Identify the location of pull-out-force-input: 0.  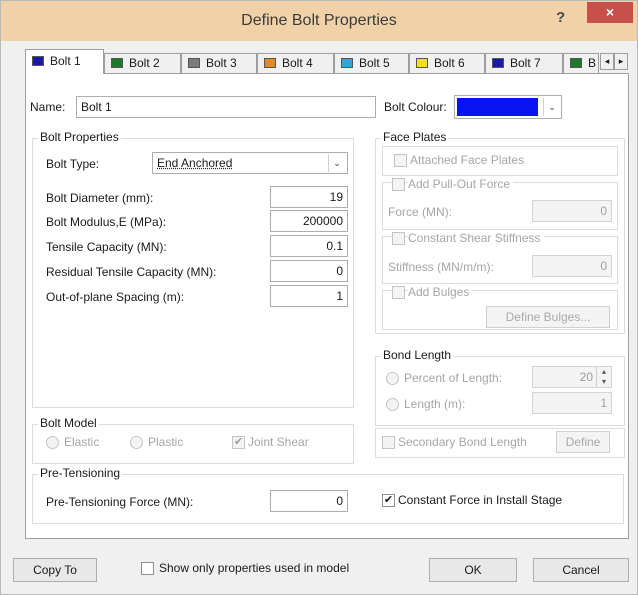
(572, 211).